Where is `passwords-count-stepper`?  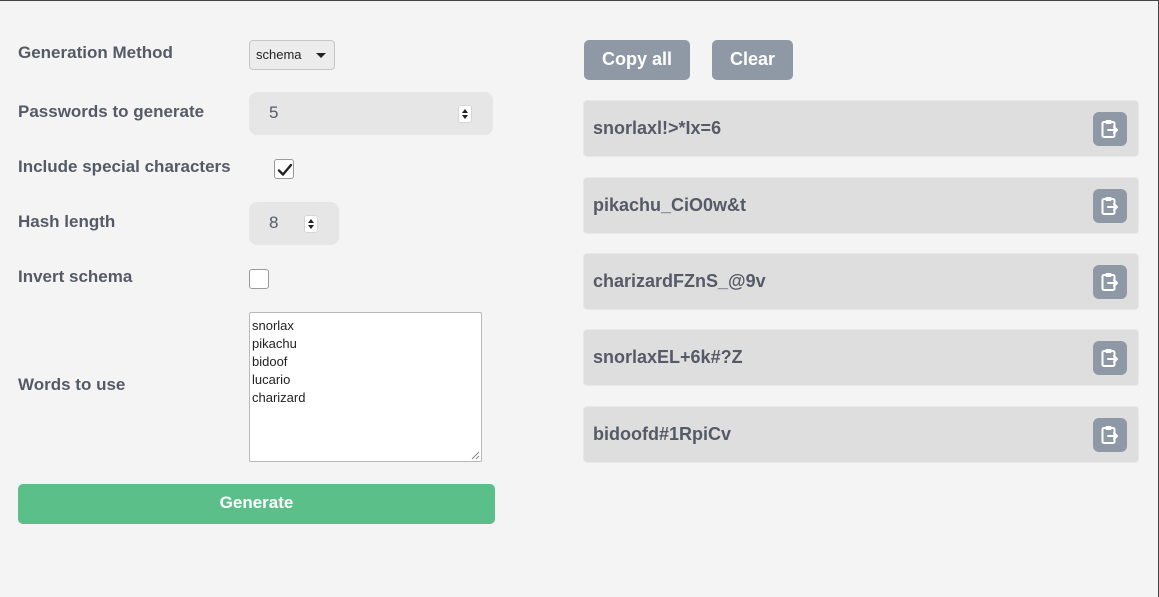 passwords-count-stepper is located at coordinates (465, 114).